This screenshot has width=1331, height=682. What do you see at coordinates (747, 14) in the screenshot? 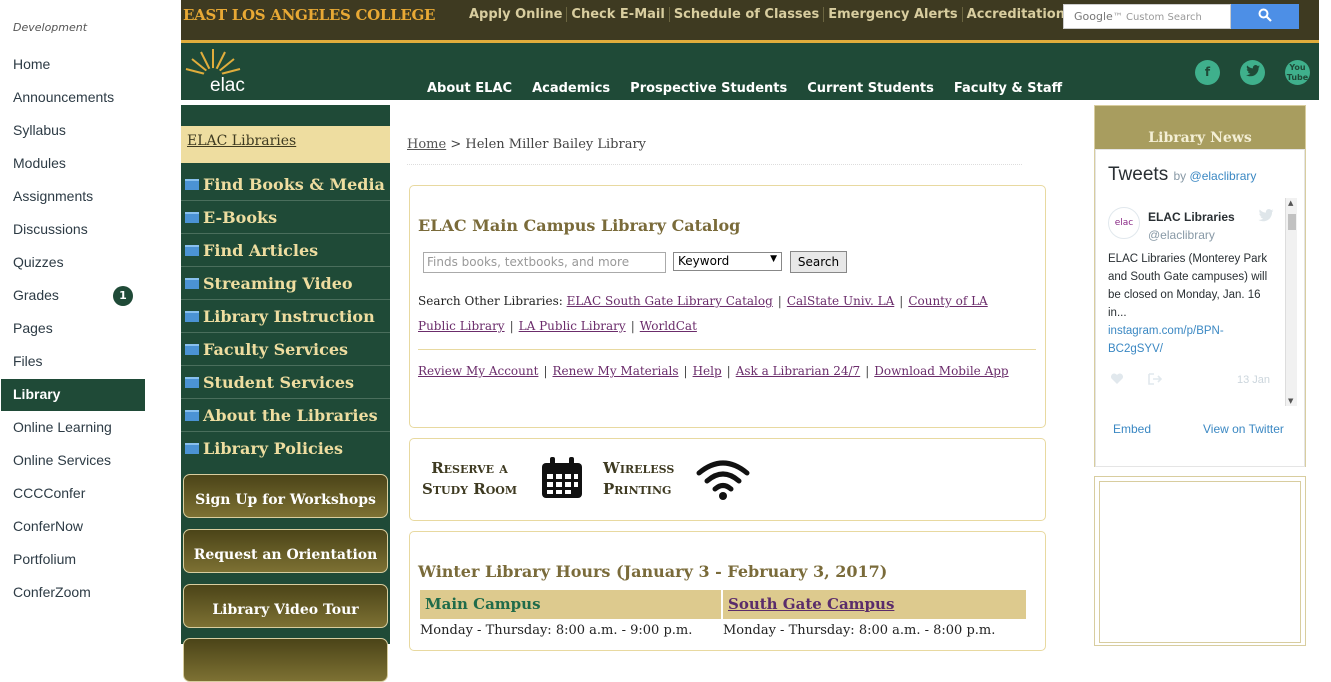
I see `schedule-of-classes-link: Schedule of Classes` at bounding box center [747, 14].